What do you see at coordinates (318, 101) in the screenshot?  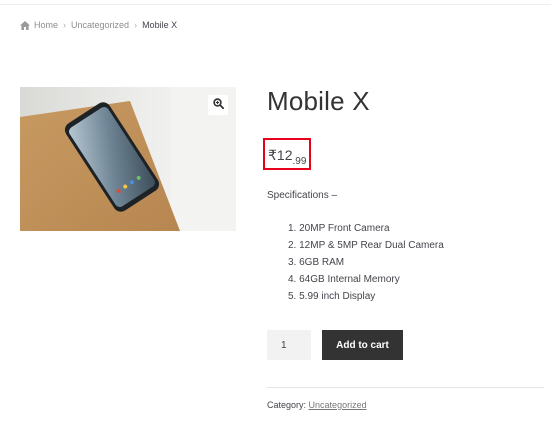 I see `product-title: Mobile X` at bounding box center [318, 101].